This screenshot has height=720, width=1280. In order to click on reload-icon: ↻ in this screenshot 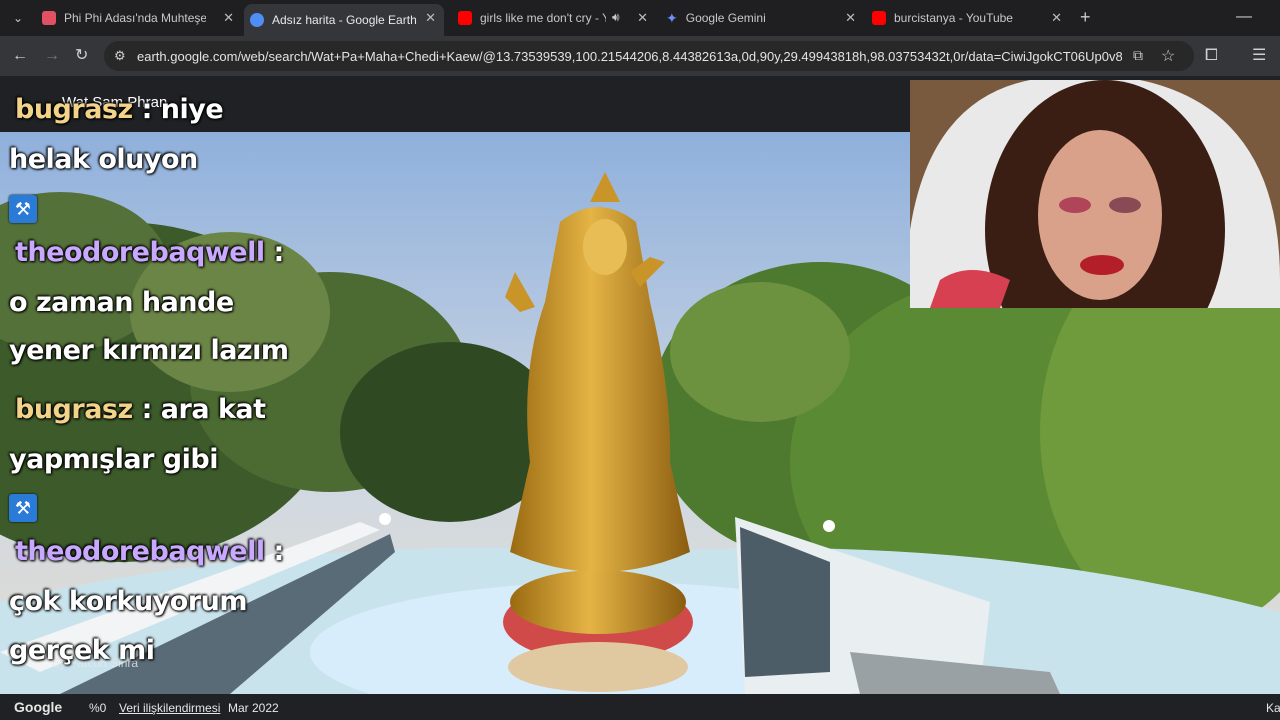, I will do `click(81, 56)`.